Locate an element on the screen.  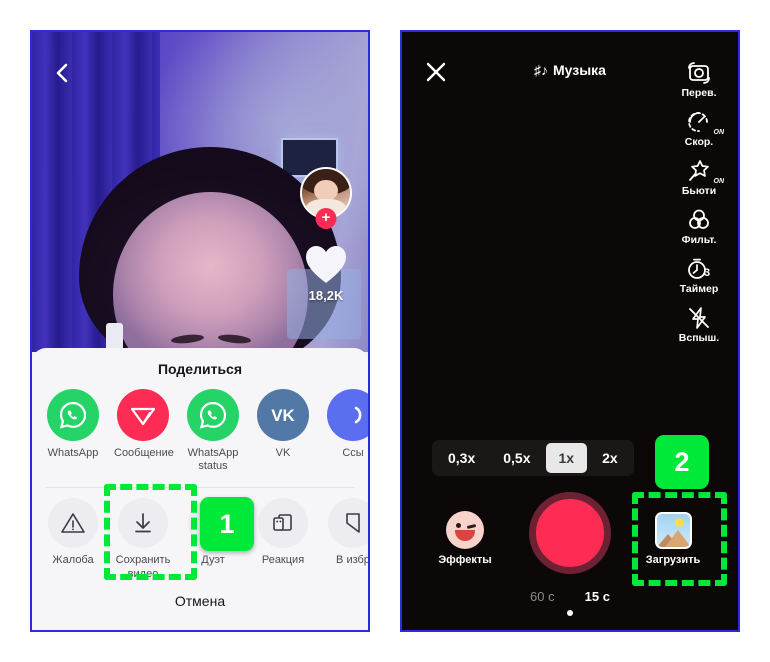
warning-triangle-icon is located at coordinates (73, 523).